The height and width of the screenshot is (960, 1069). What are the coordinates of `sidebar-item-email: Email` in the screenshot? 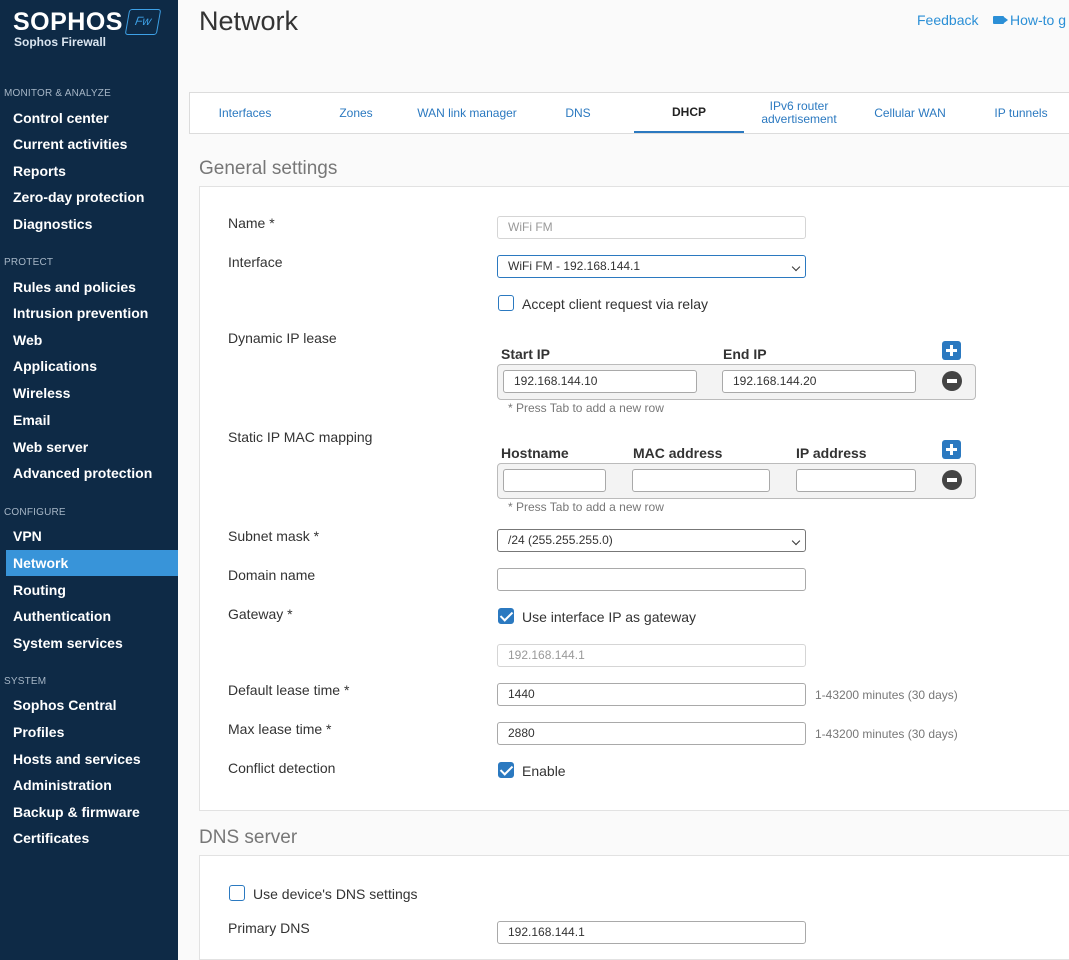 It's located at (92, 420).